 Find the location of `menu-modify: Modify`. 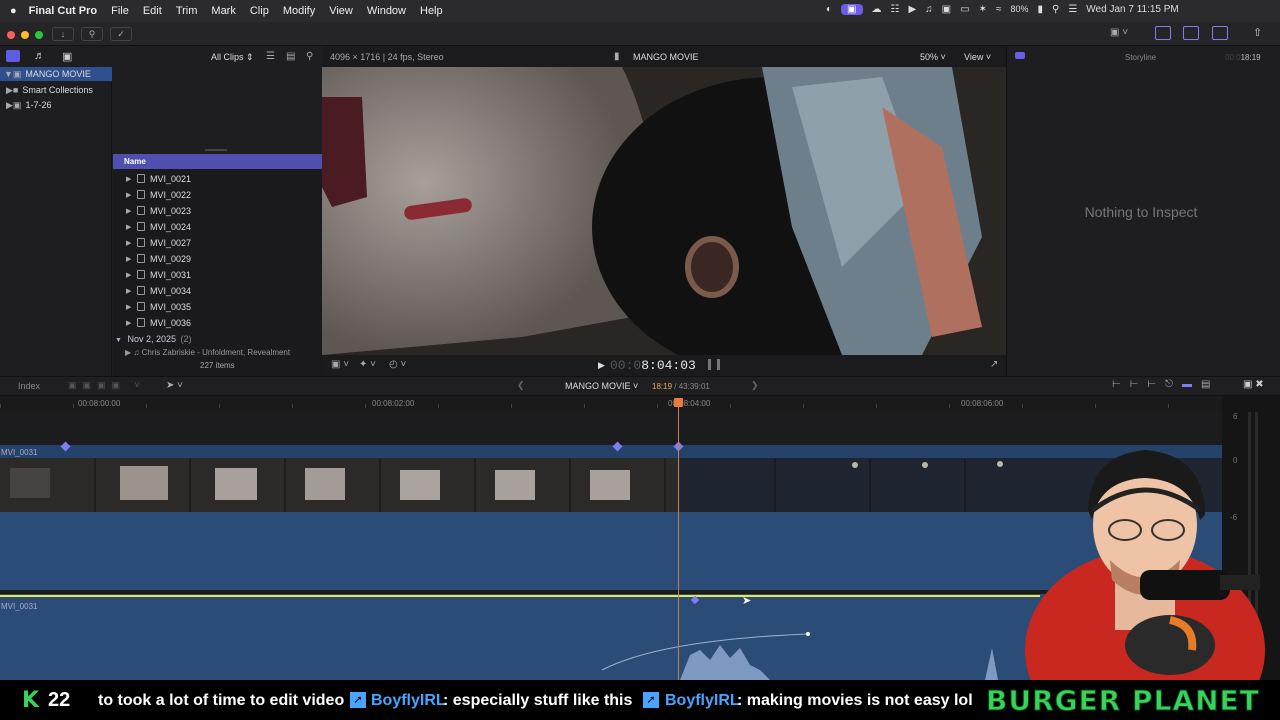

menu-modify: Modify is located at coordinates (299, 11).